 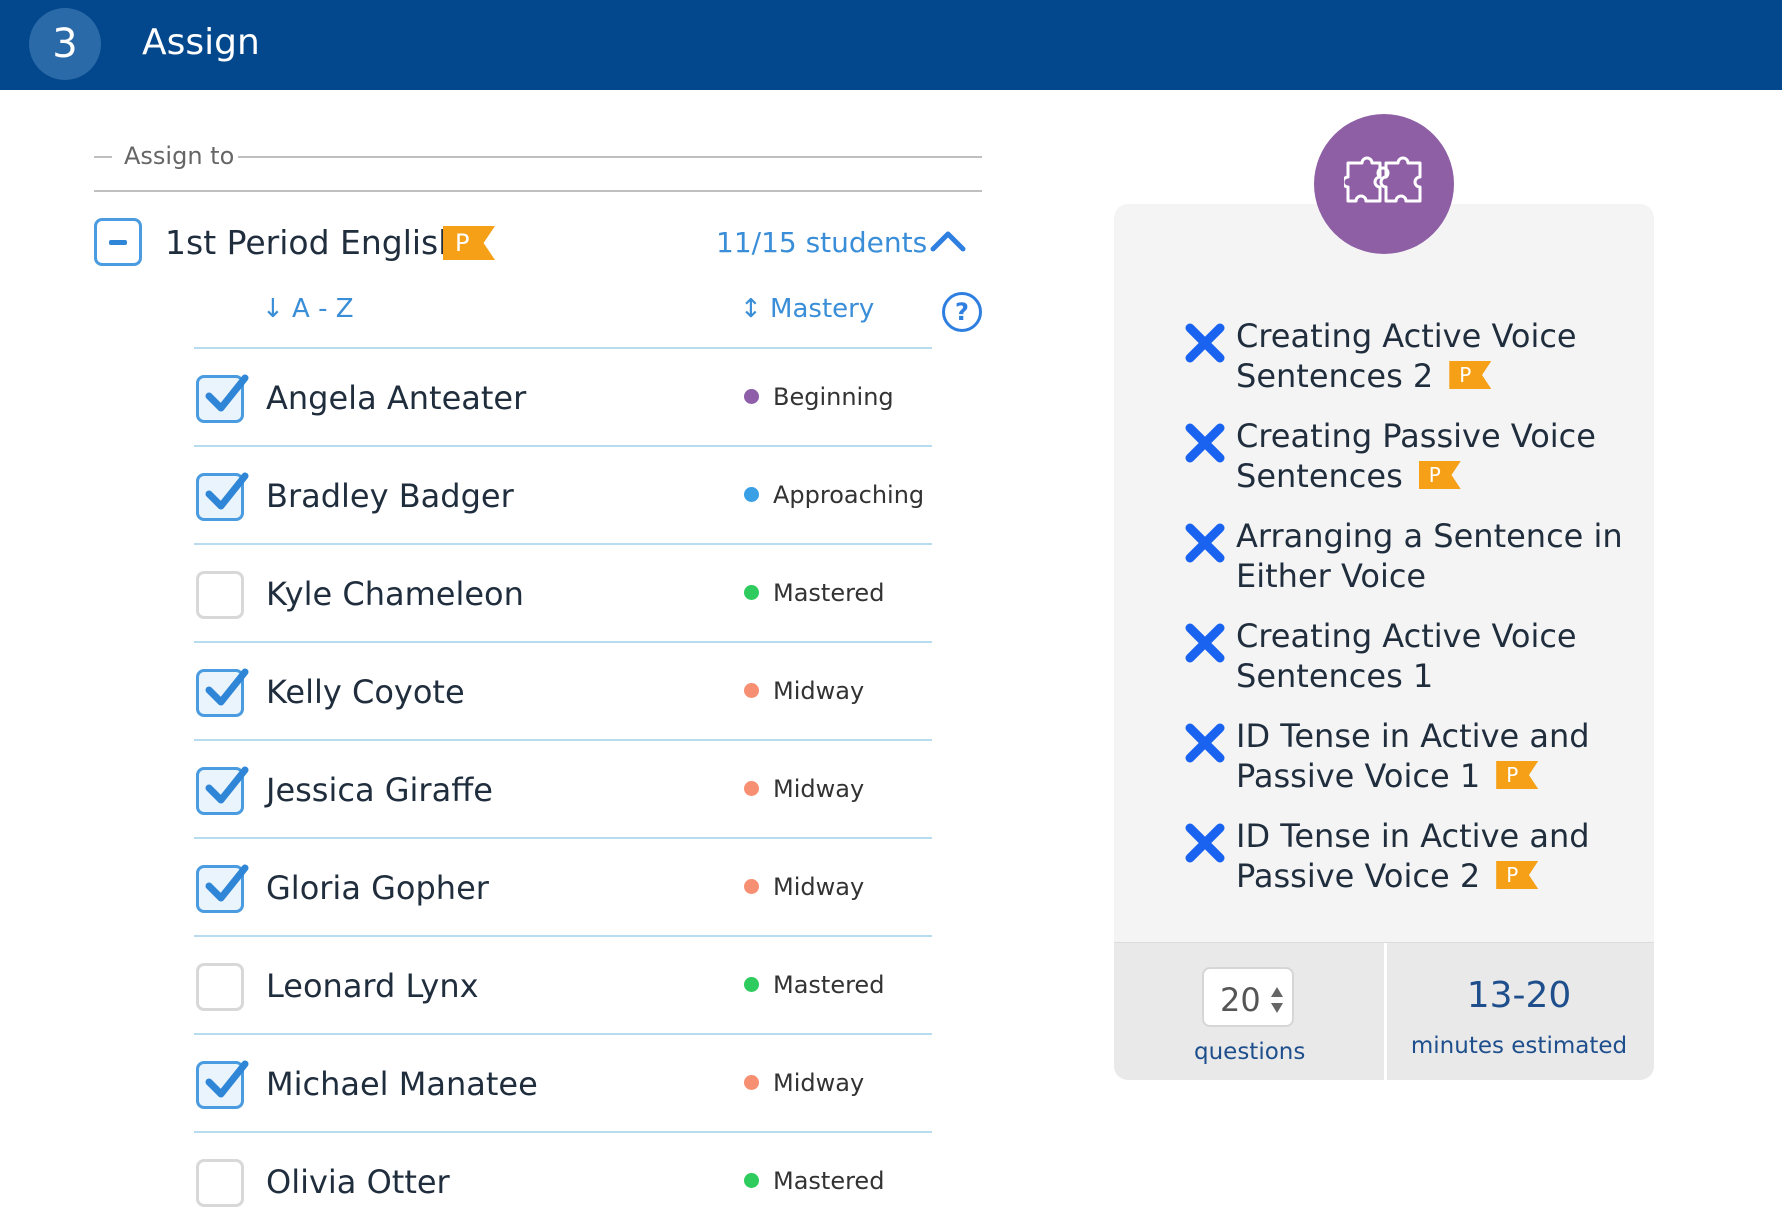 I want to click on chevron-up-icon, so click(x=948, y=241).